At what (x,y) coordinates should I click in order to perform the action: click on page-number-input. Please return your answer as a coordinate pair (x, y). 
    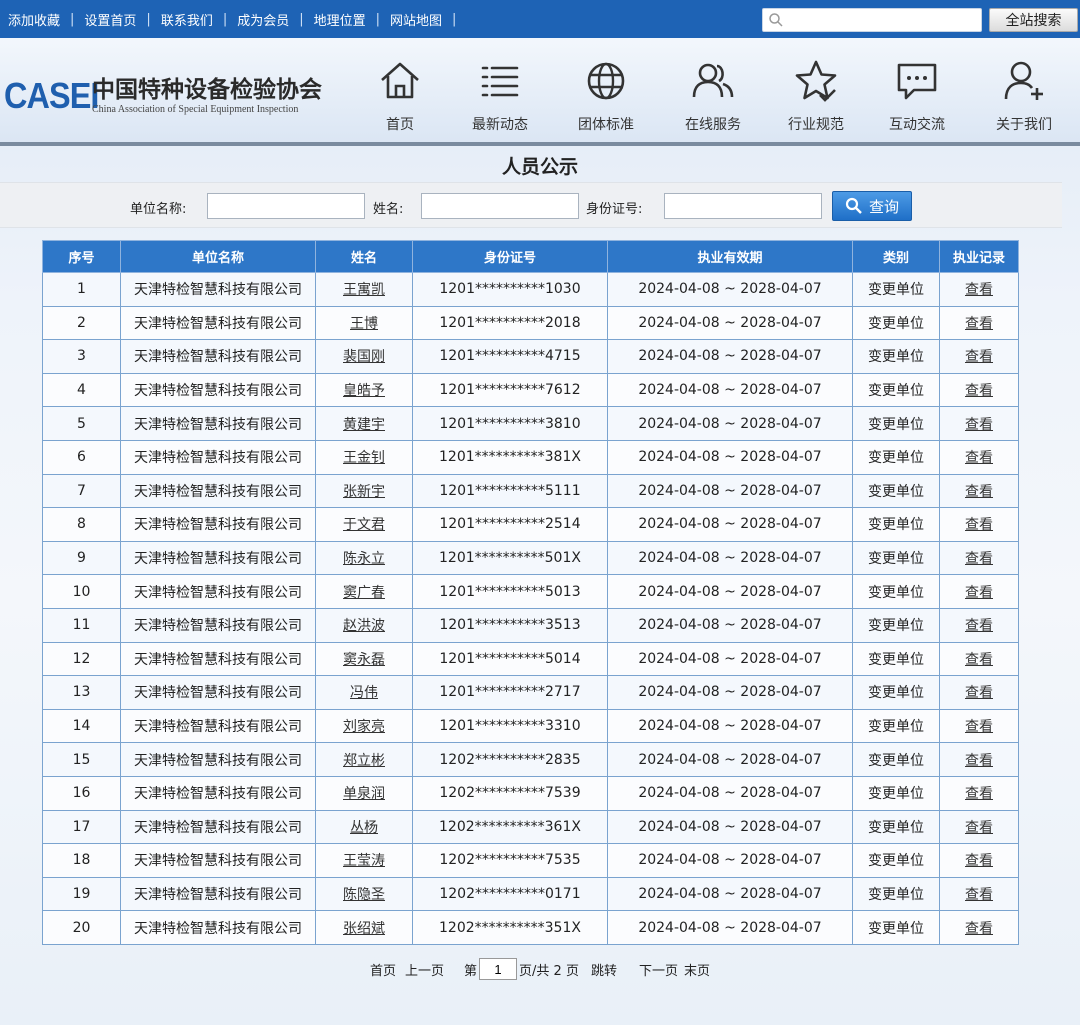
    Looking at the image, I should click on (498, 969).